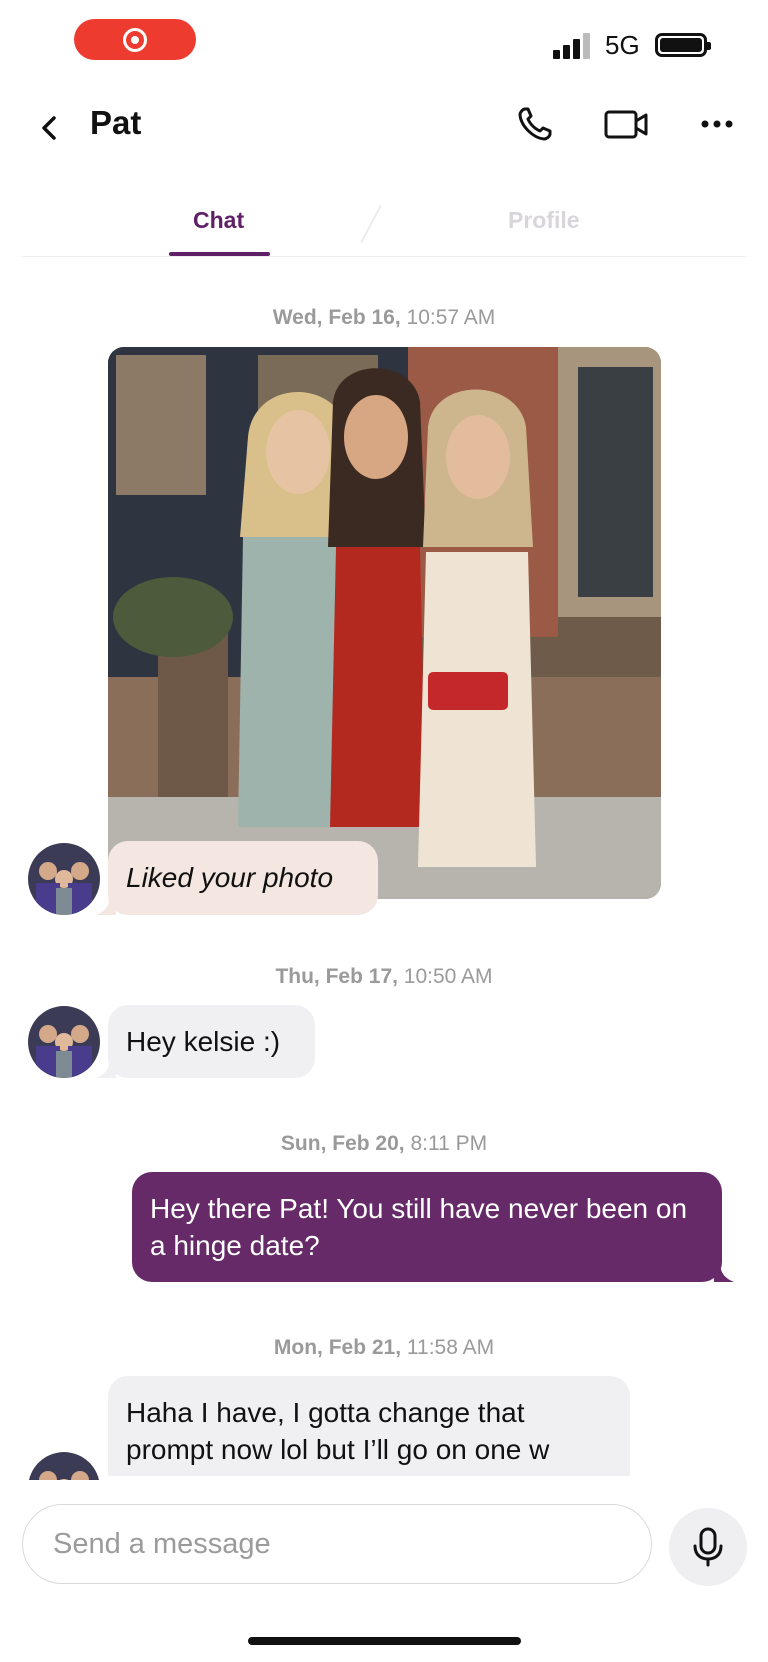 The image size is (768, 1662). I want to click on message-input-container, so click(337, 1544).